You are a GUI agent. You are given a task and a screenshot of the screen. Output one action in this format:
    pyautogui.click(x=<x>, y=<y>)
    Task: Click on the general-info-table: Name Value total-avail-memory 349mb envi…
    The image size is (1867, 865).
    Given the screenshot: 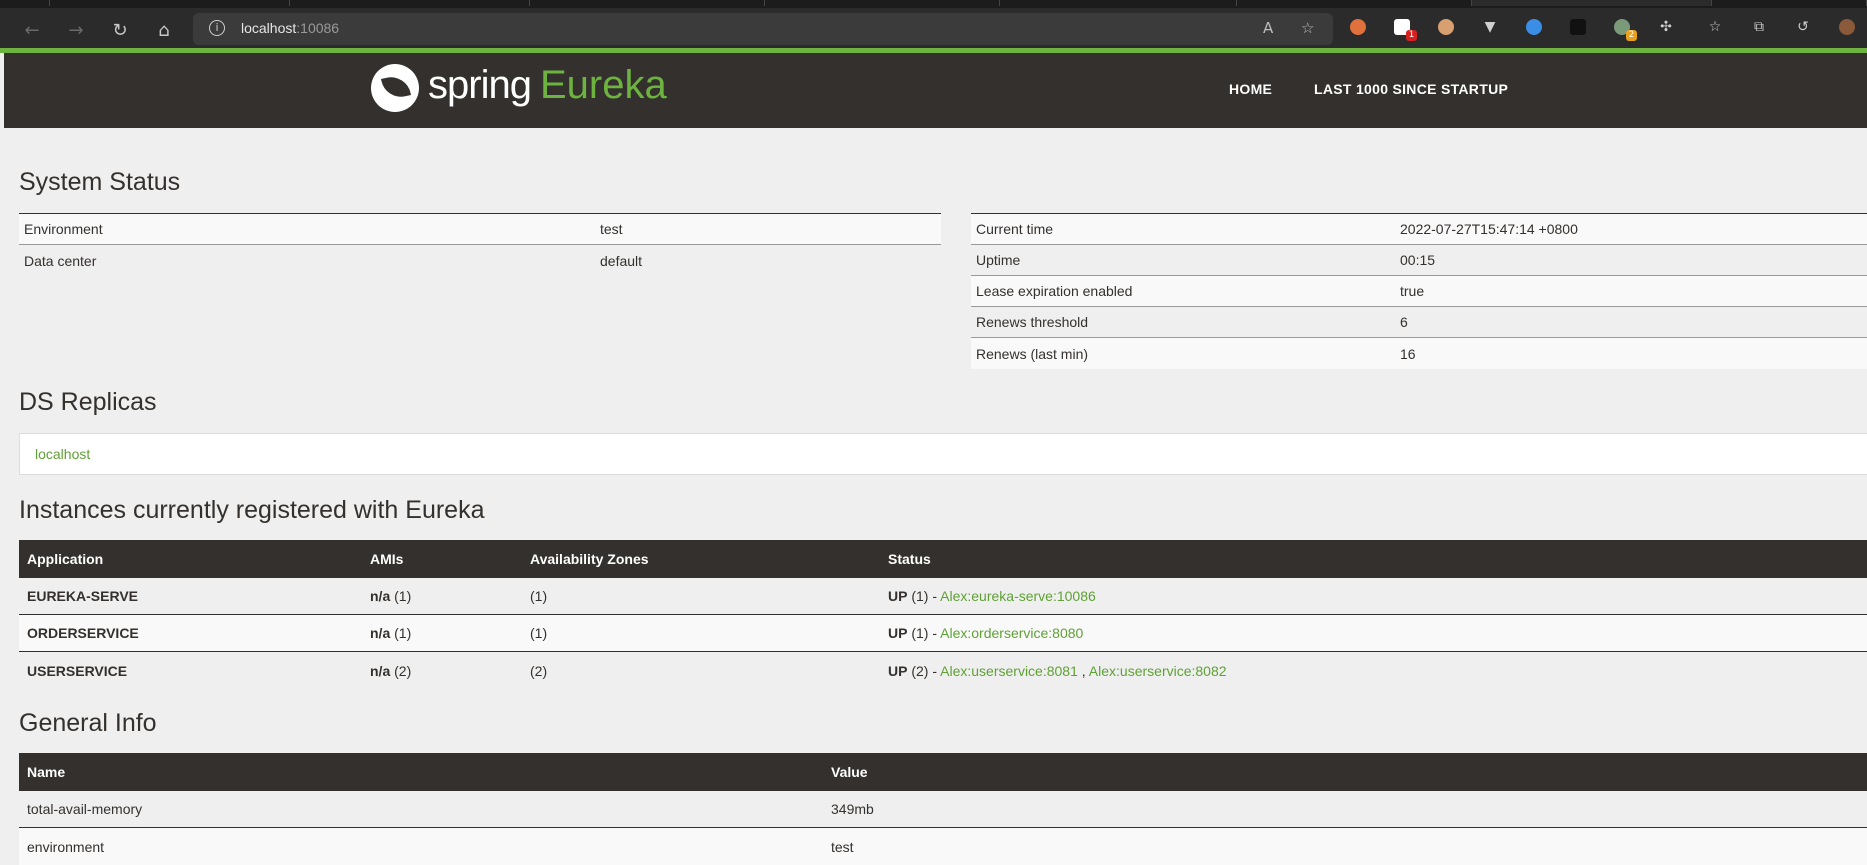 What is the action you would take?
    pyautogui.click(x=943, y=809)
    